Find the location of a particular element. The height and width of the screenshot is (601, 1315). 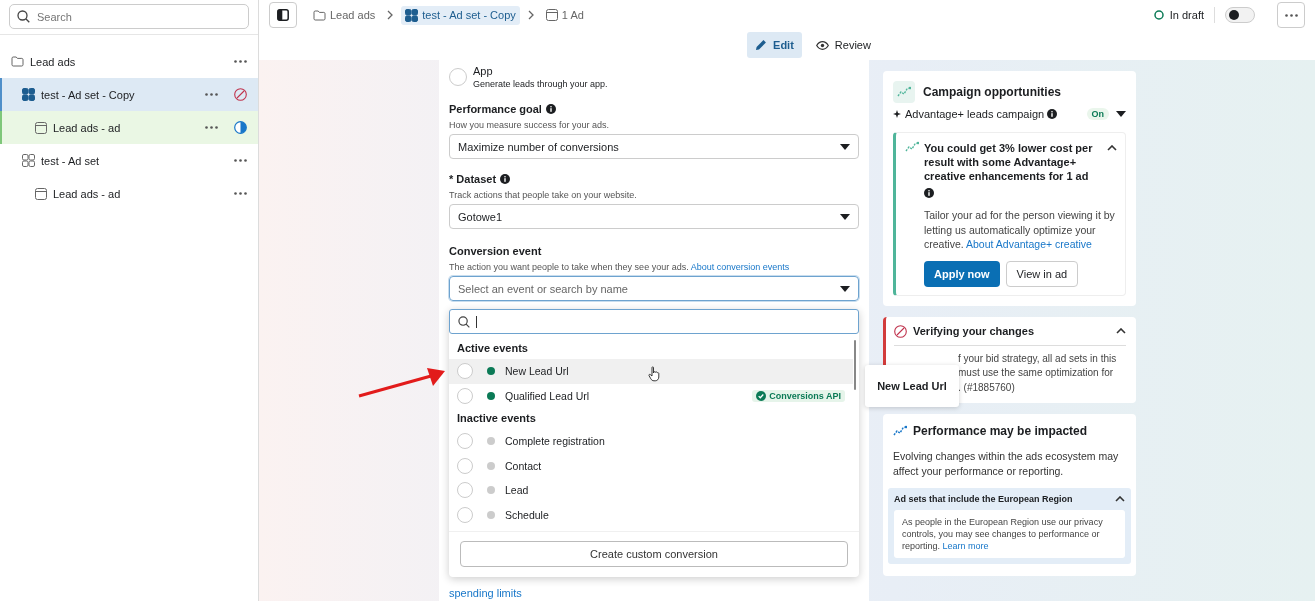

group-heading: Inactive events is located at coordinates (496, 418).